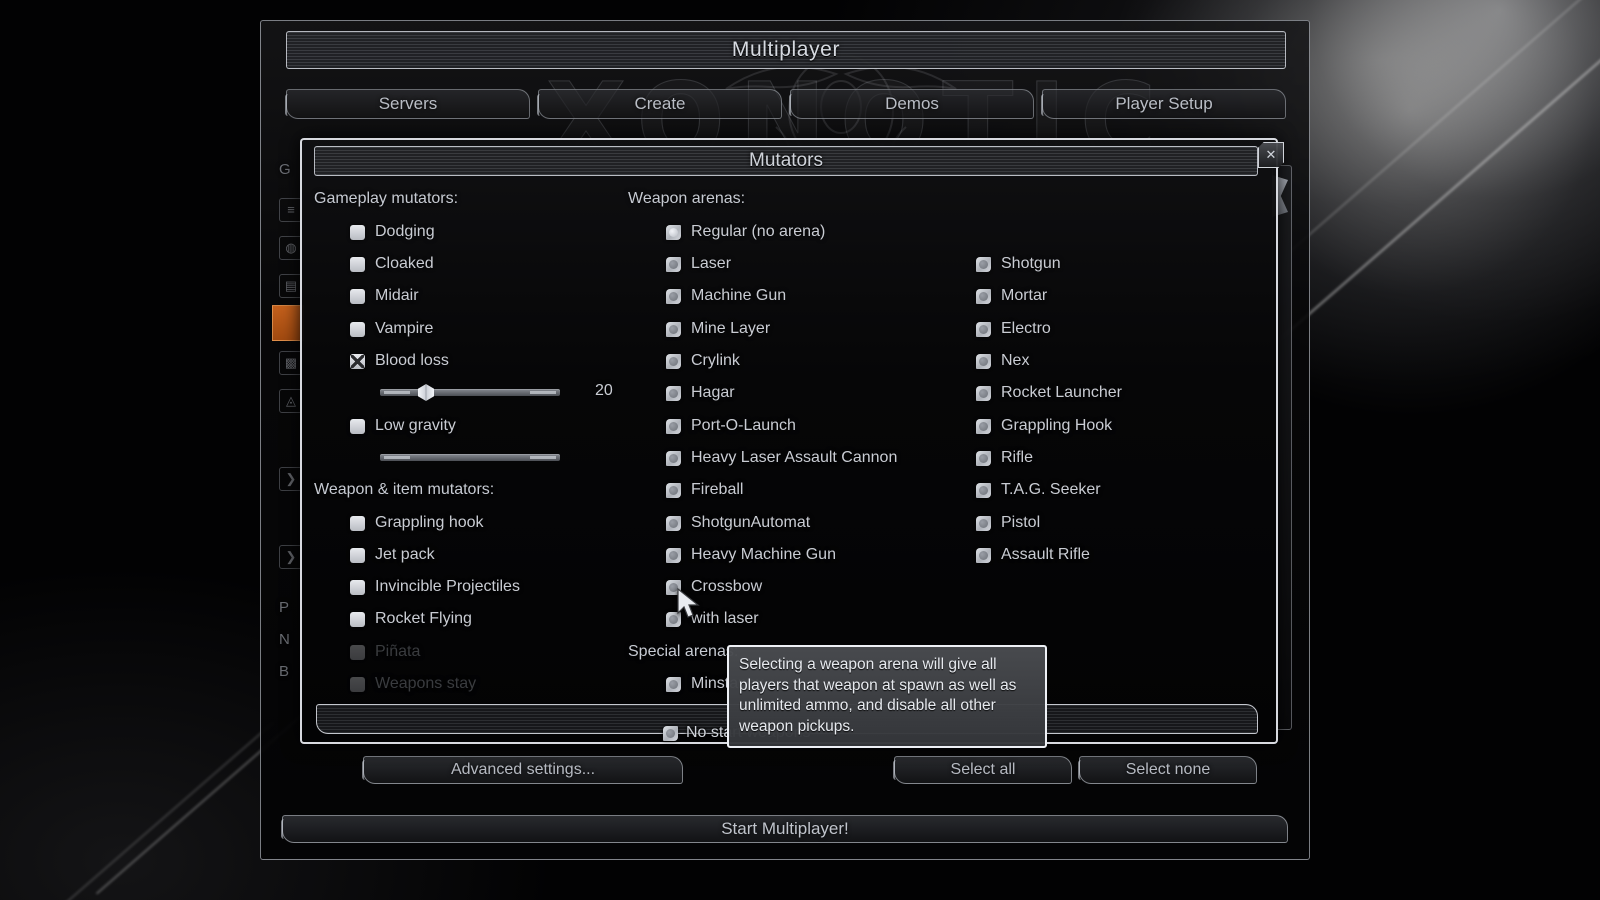  I want to click on arena-nex: Nex, so click(1002, 361).